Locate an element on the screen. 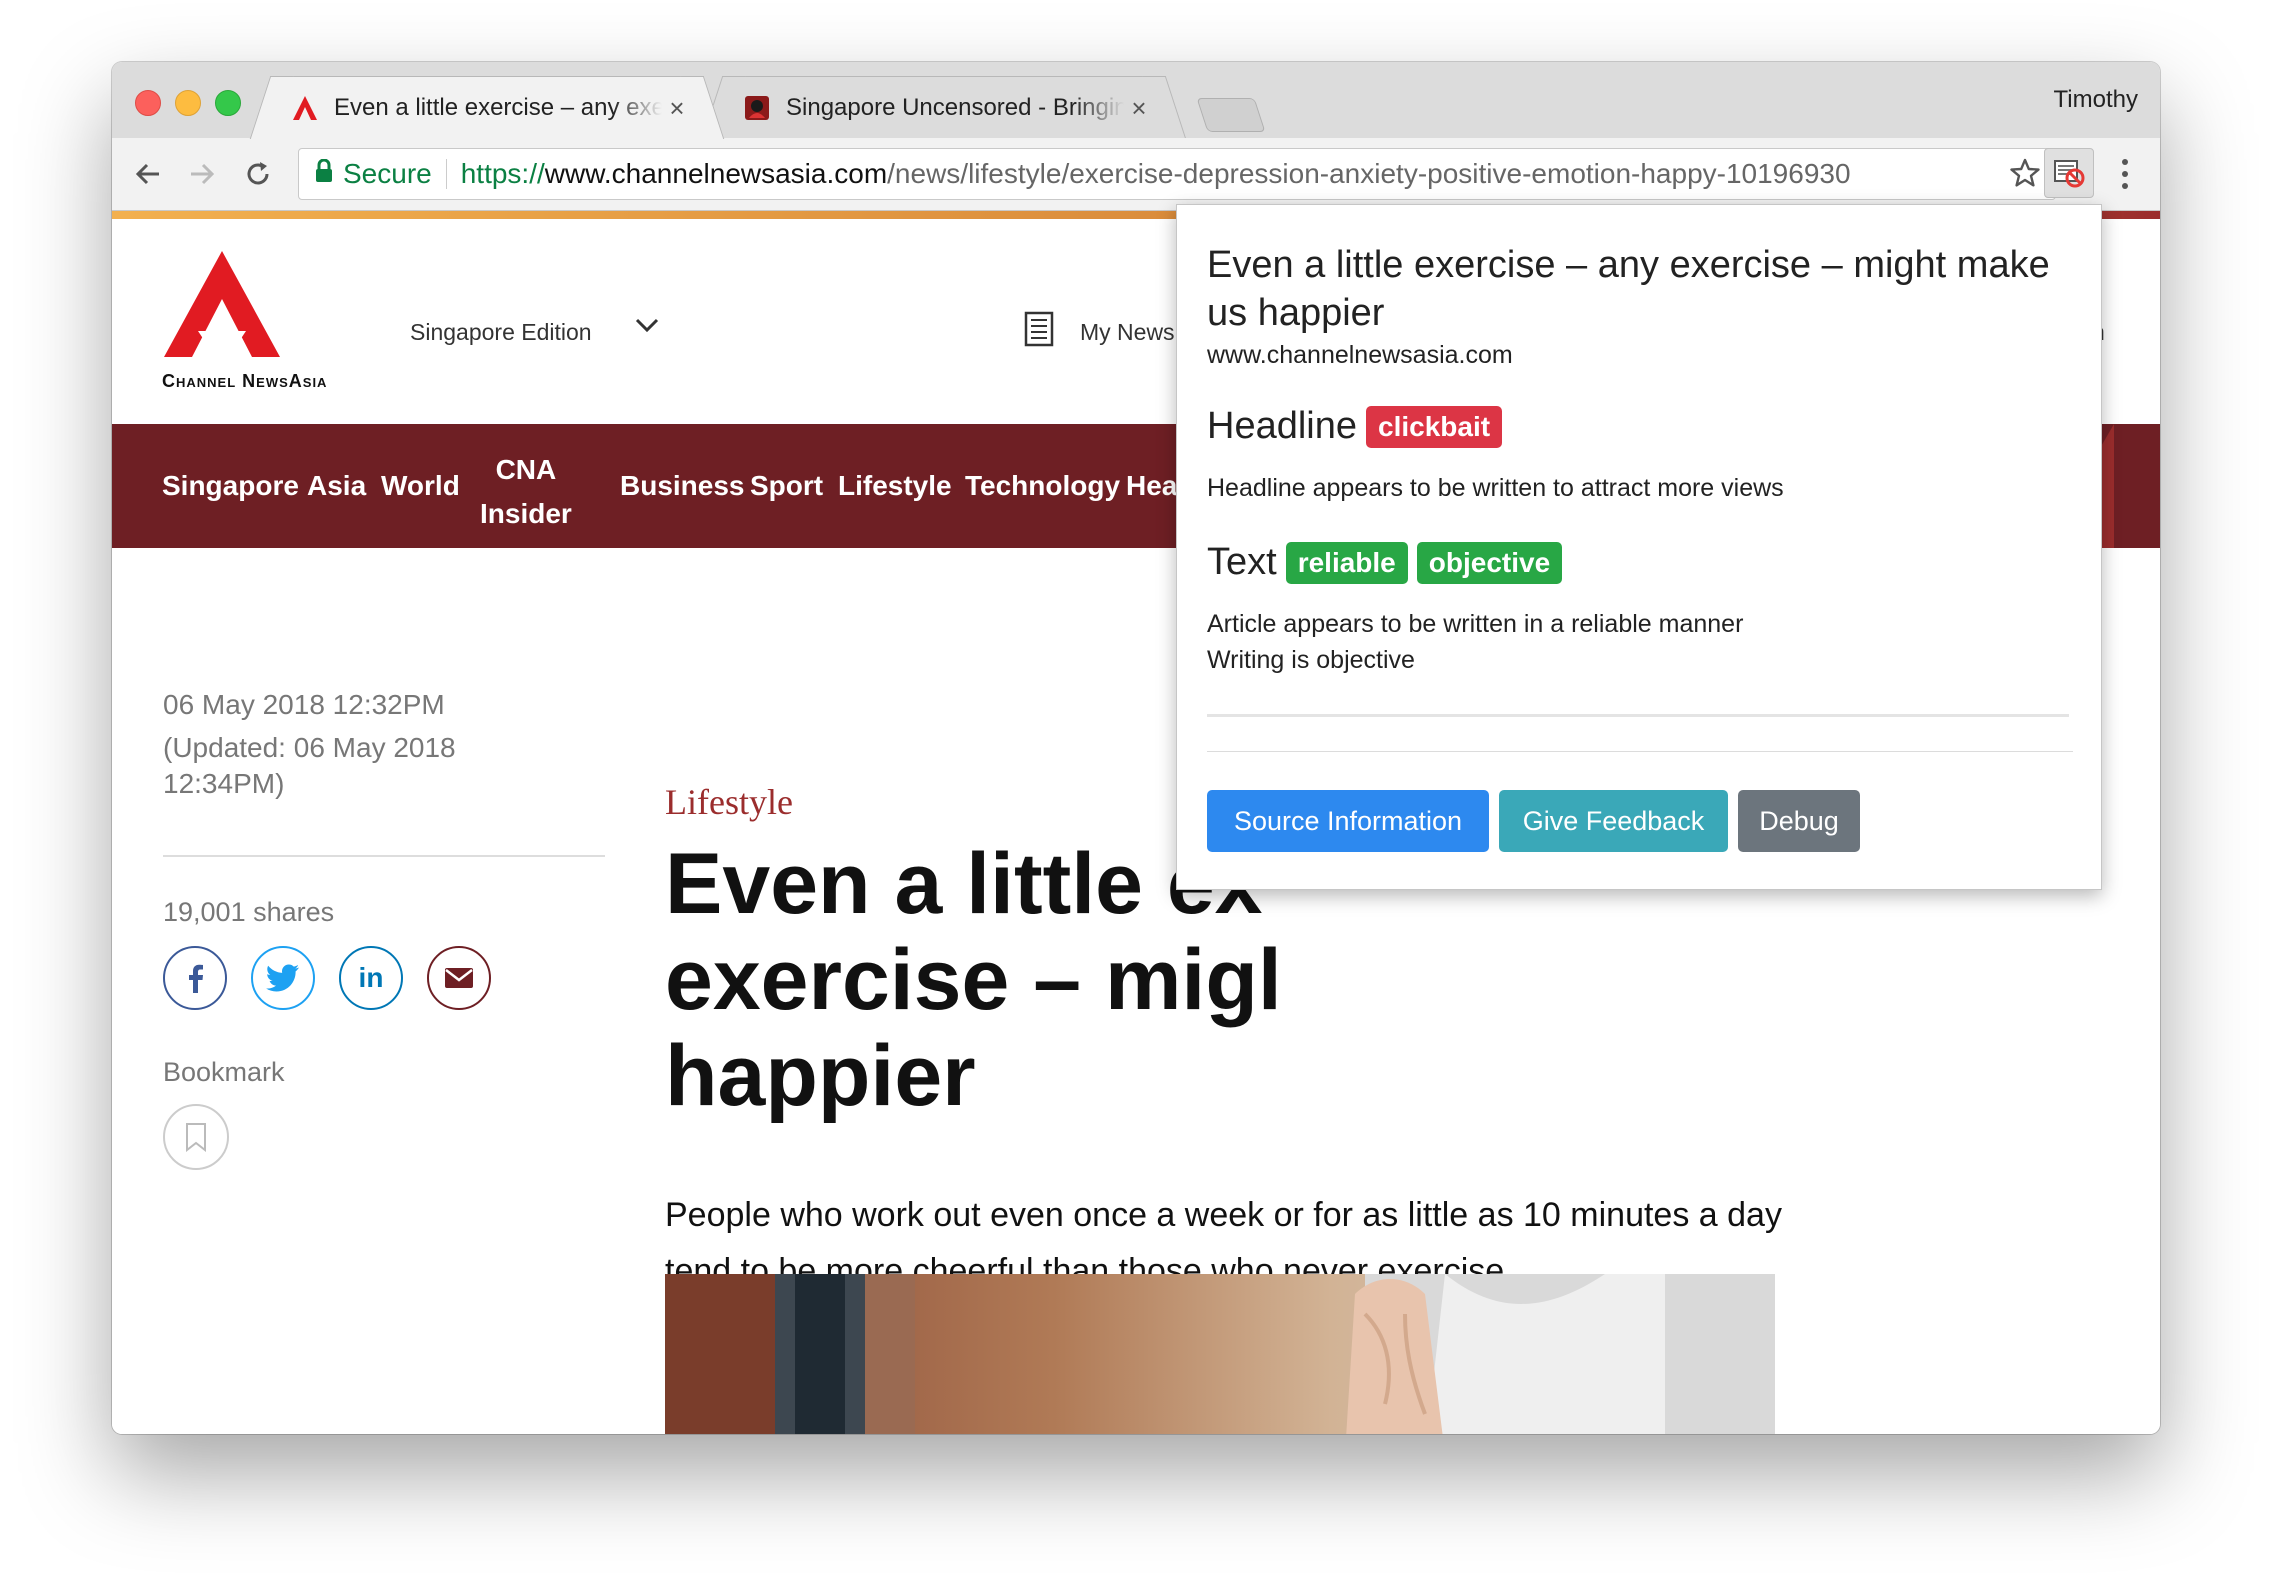 The height and width of the screenshot is (1594, 2270). nav-item-cna-insider: CNA Insider is located at coordinates (526, 492).